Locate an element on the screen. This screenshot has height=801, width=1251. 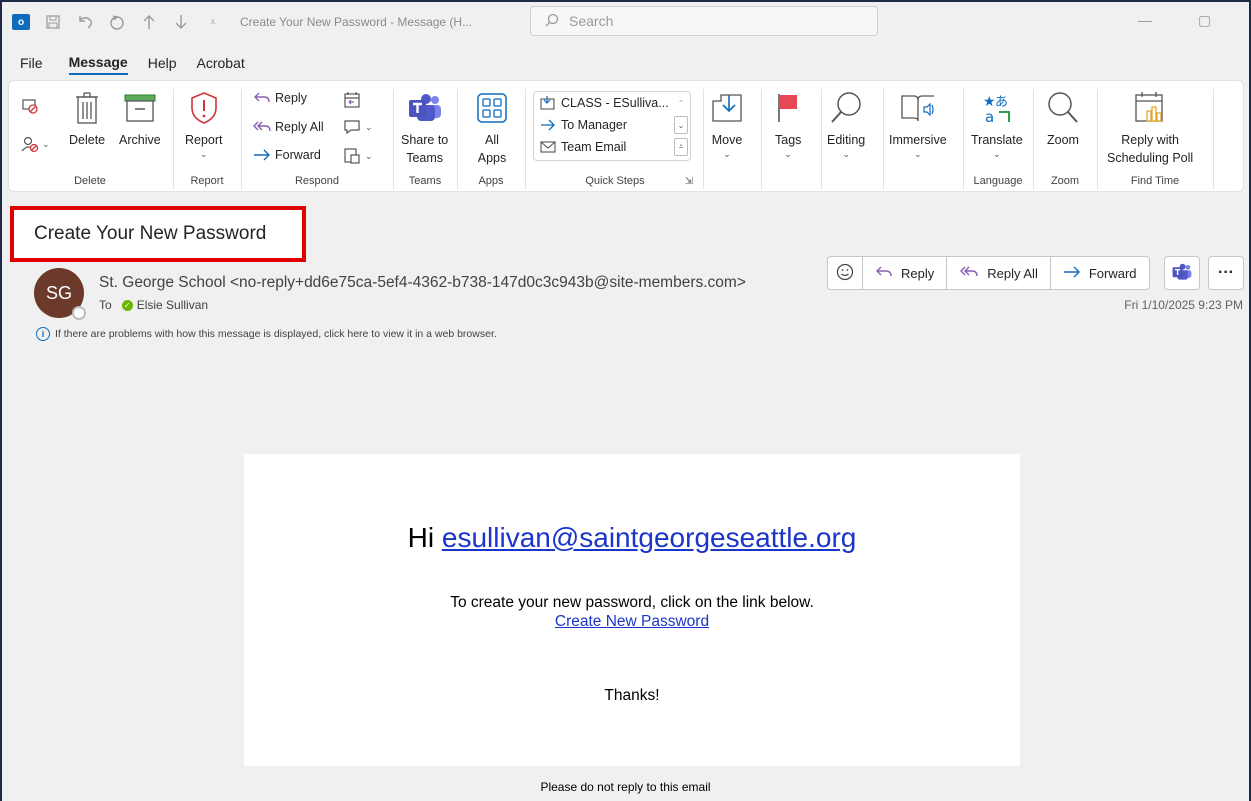
forward-button: Forward is located at coordinates (1099, 273).